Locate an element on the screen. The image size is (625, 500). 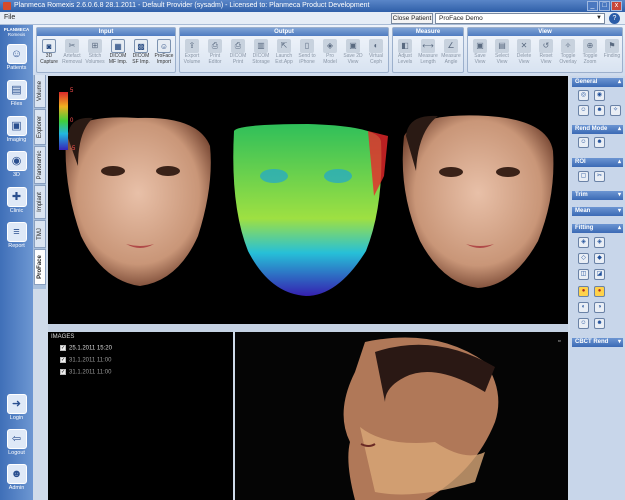
close-patient-button: Close Patient is located at coordinates (412, 18).